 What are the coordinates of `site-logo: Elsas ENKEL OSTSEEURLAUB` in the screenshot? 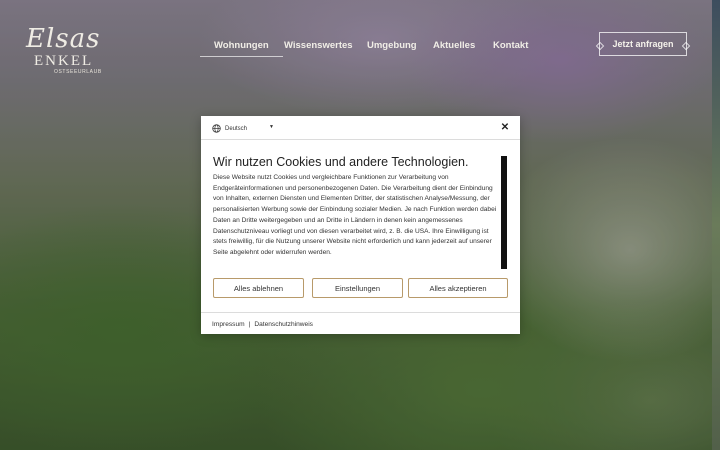 It's located at (63, 51).